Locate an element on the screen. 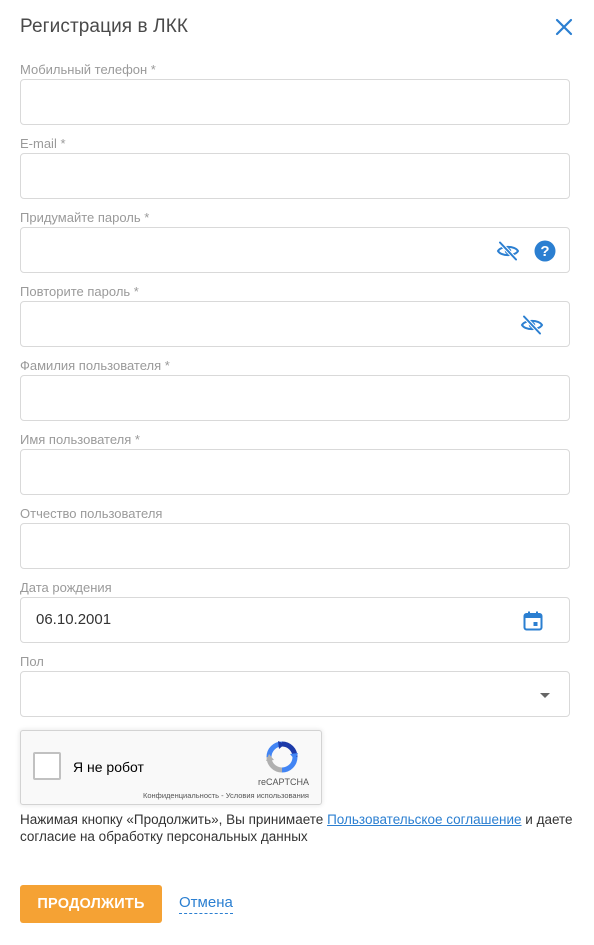 The width and height of the screenshot is (594, 945). user-agreement-link: Пользовательское соглашение is located at coordinates (424, 819).